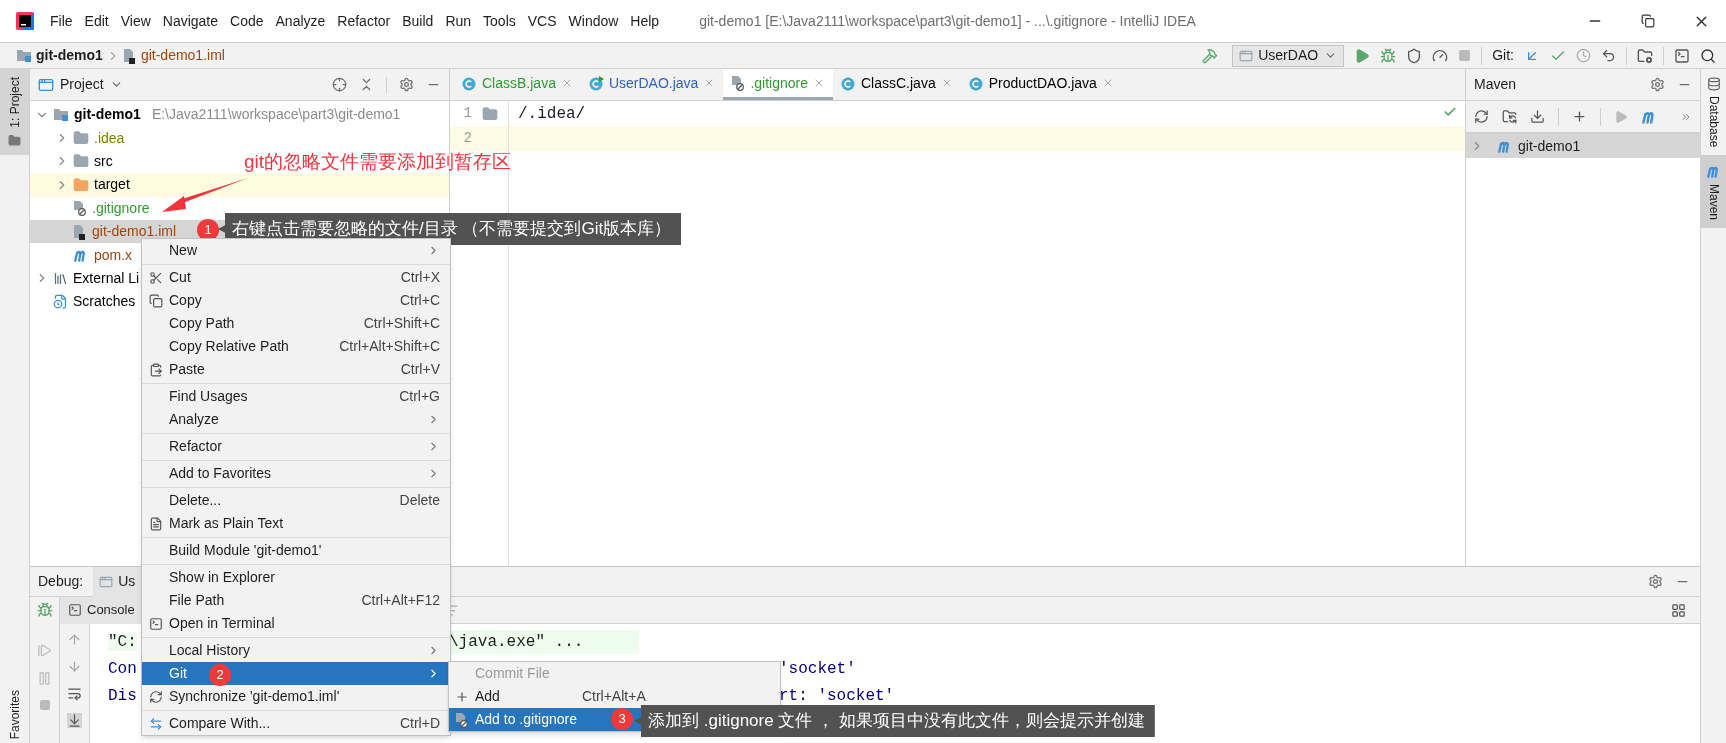 The width and height of the screenshot is (1726, 743). Describe the element at coordinates (420, 277) in the screenshot. I see `shortcut-label: Ctrl+X` at that location.